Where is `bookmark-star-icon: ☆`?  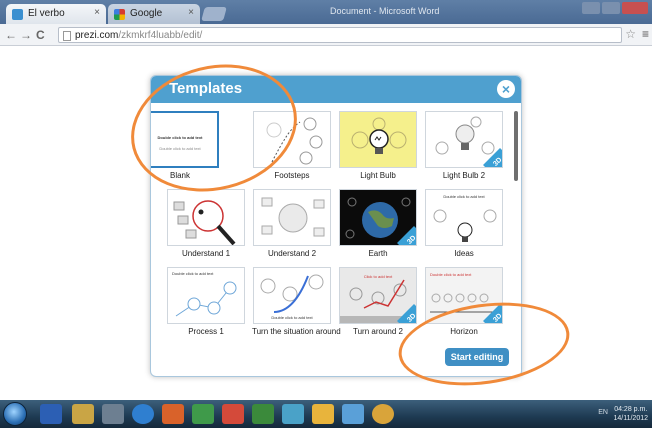 bookmark-star-icon: ☆ is located at coordinates (630, 34).